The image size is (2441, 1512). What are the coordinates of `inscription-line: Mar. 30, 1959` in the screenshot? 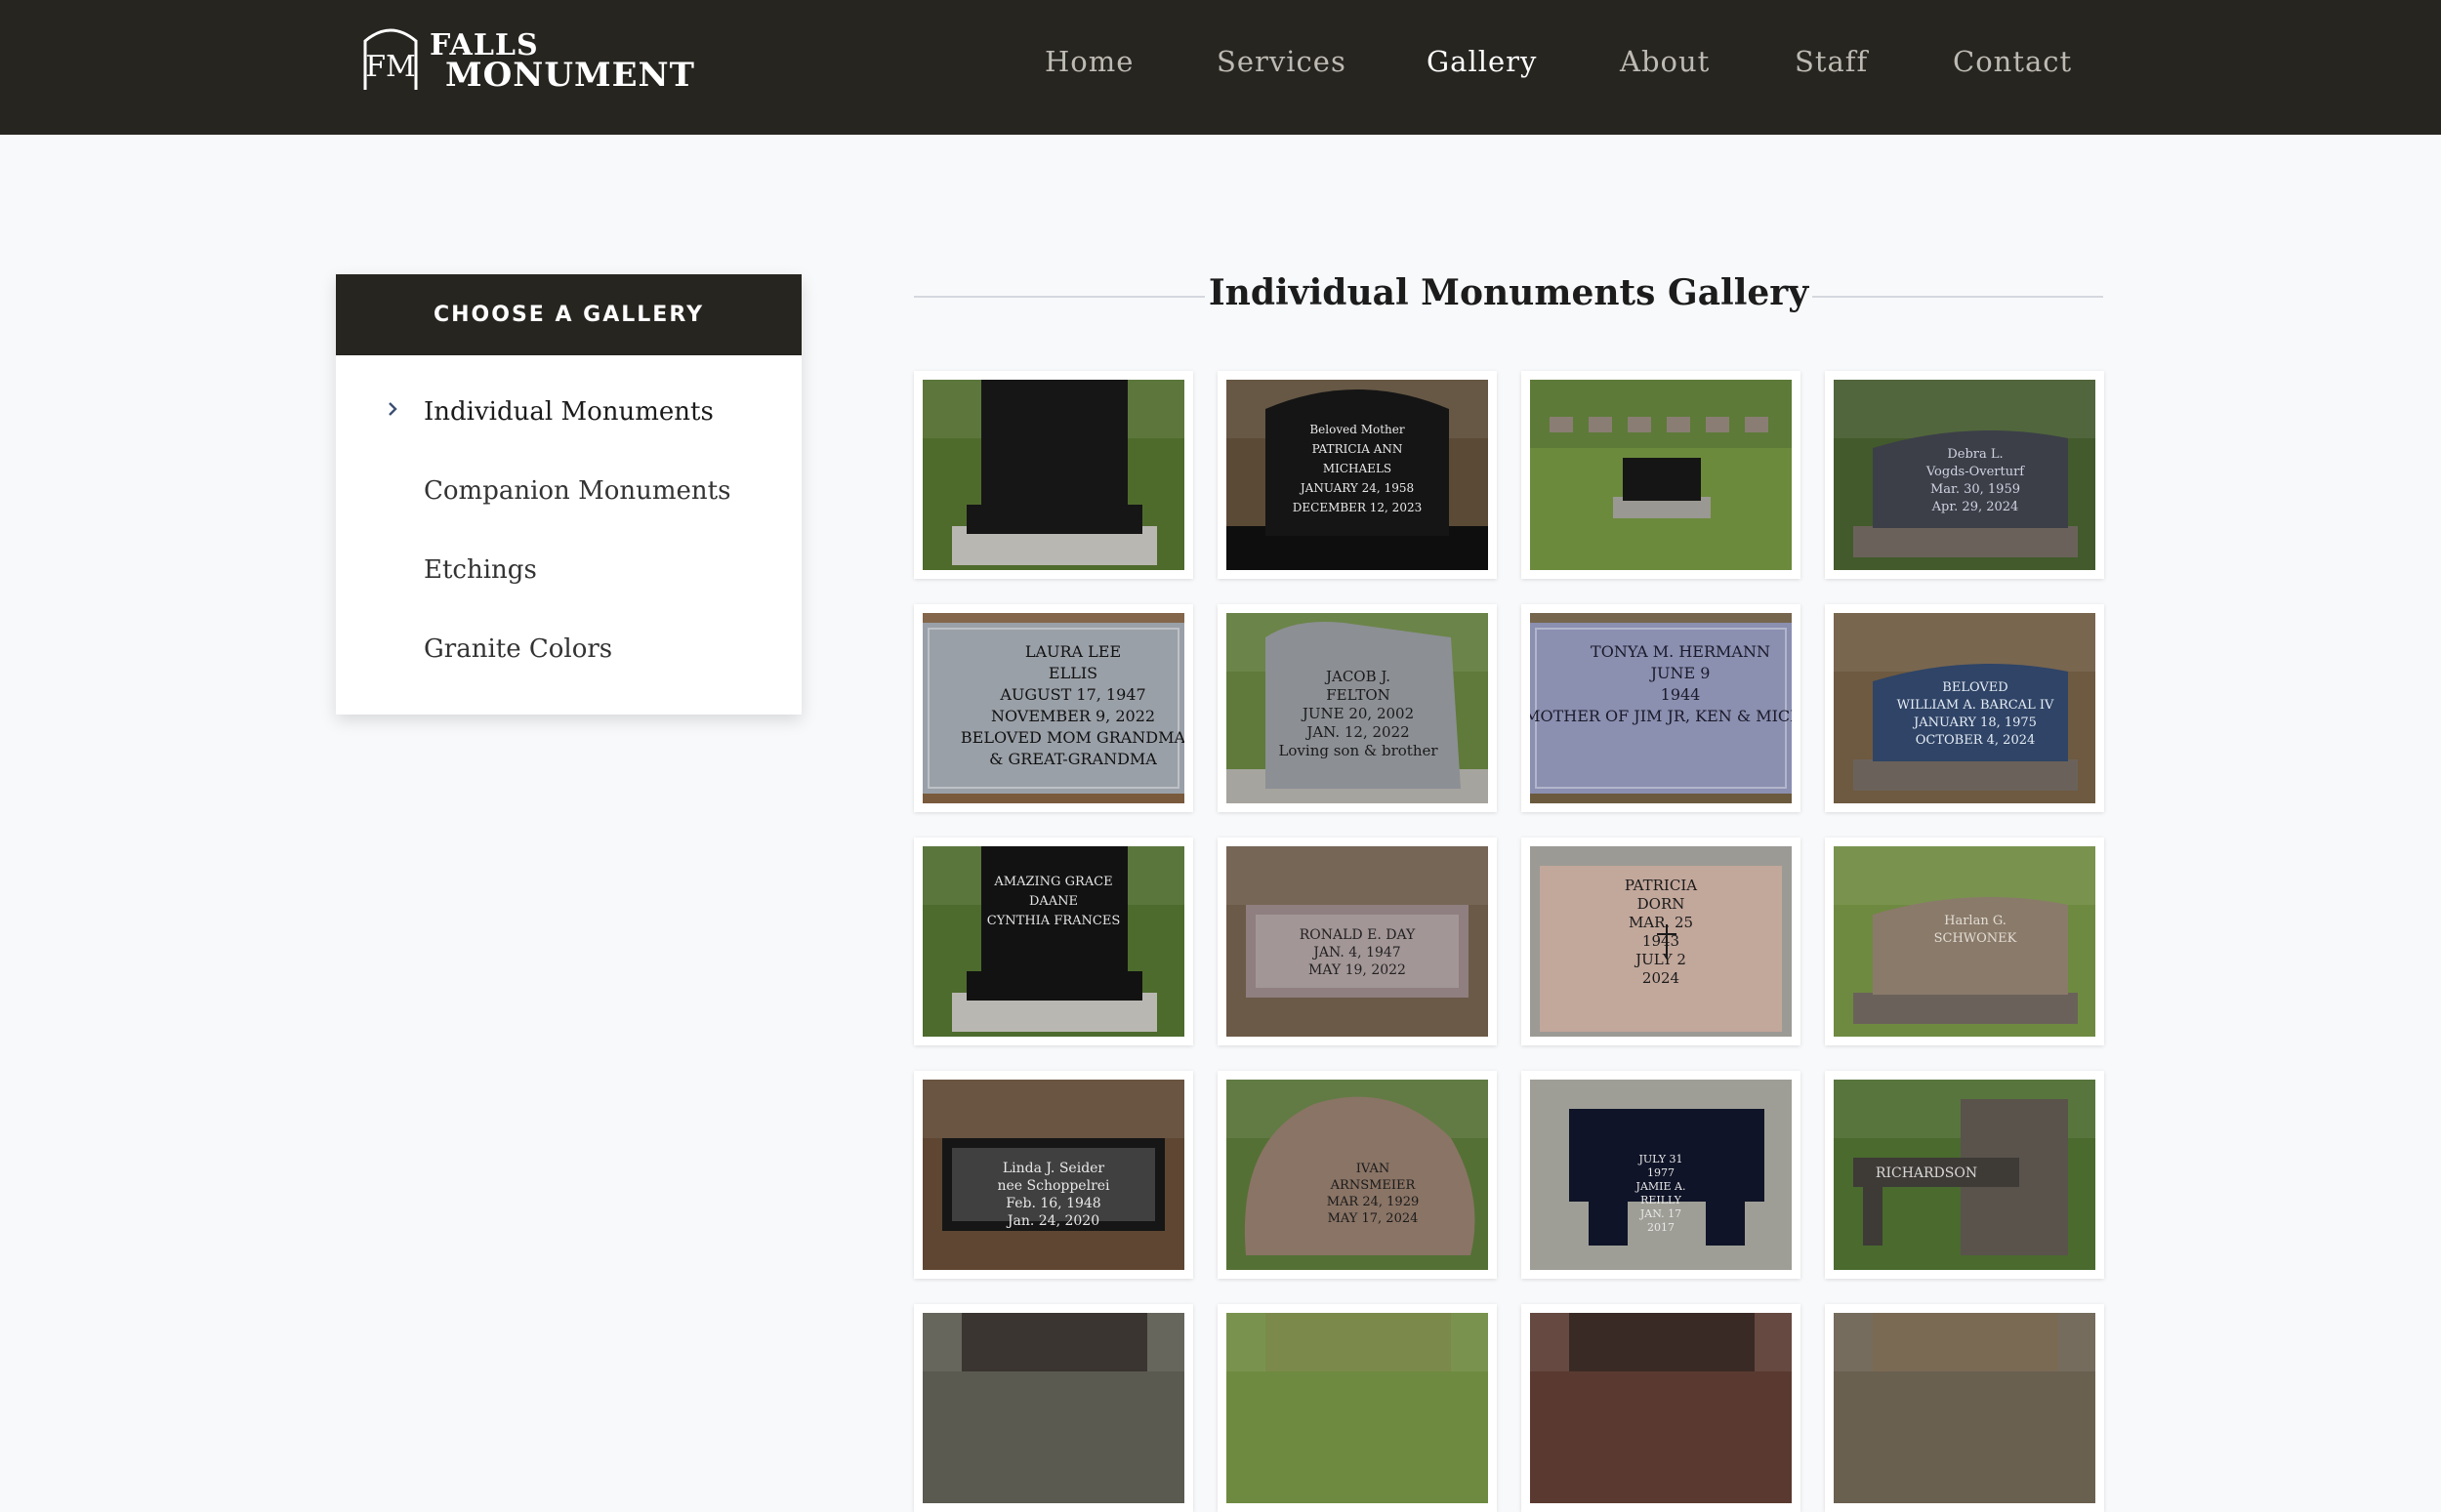 It's located at (1975, 489).